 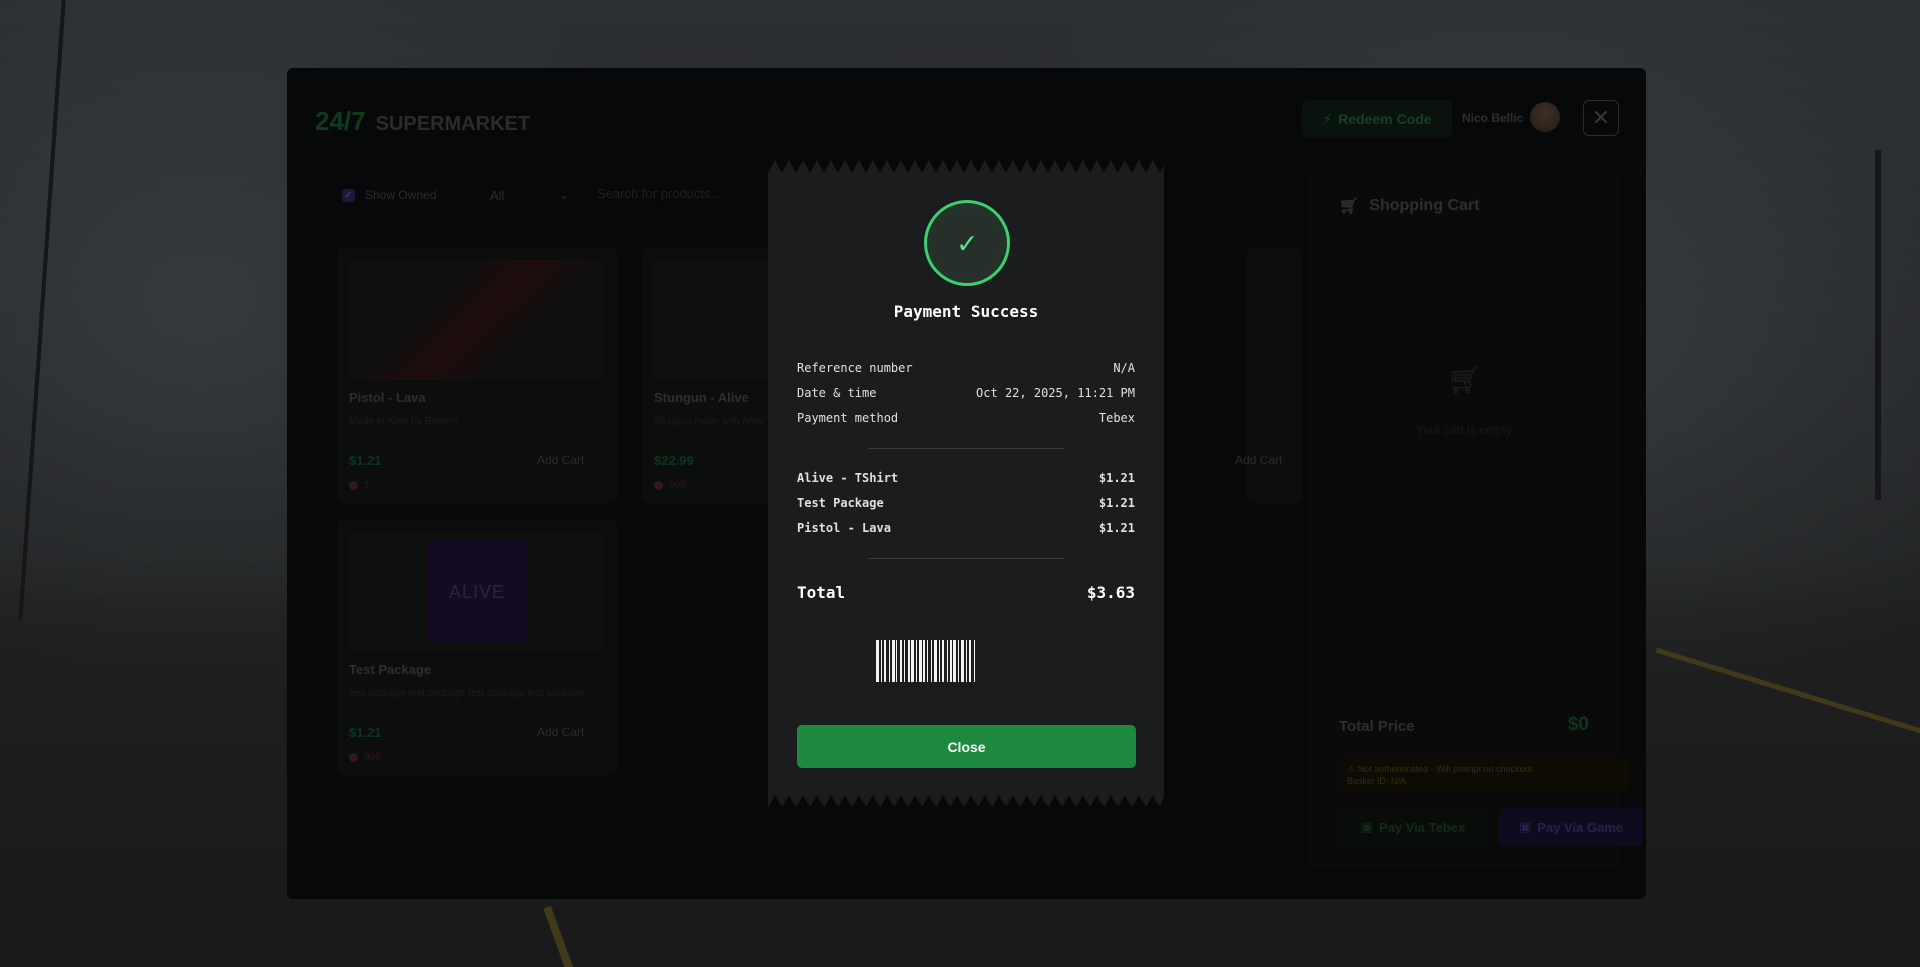 I want to click on line-item: Pistol - Lava $1.21, so click(x=966, y=528).